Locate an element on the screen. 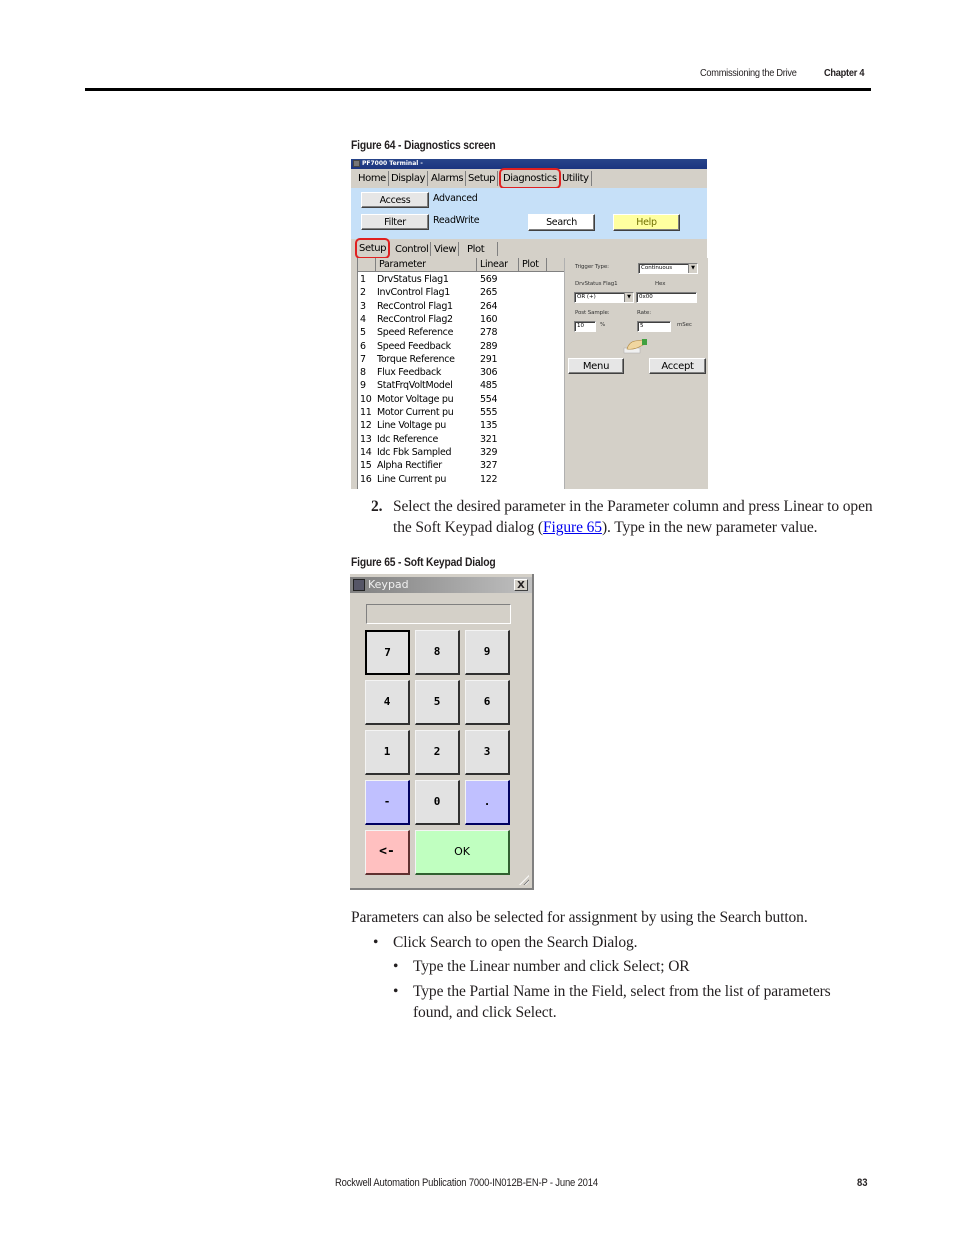  linear-value: 264 is located at coordinates (489, 306).